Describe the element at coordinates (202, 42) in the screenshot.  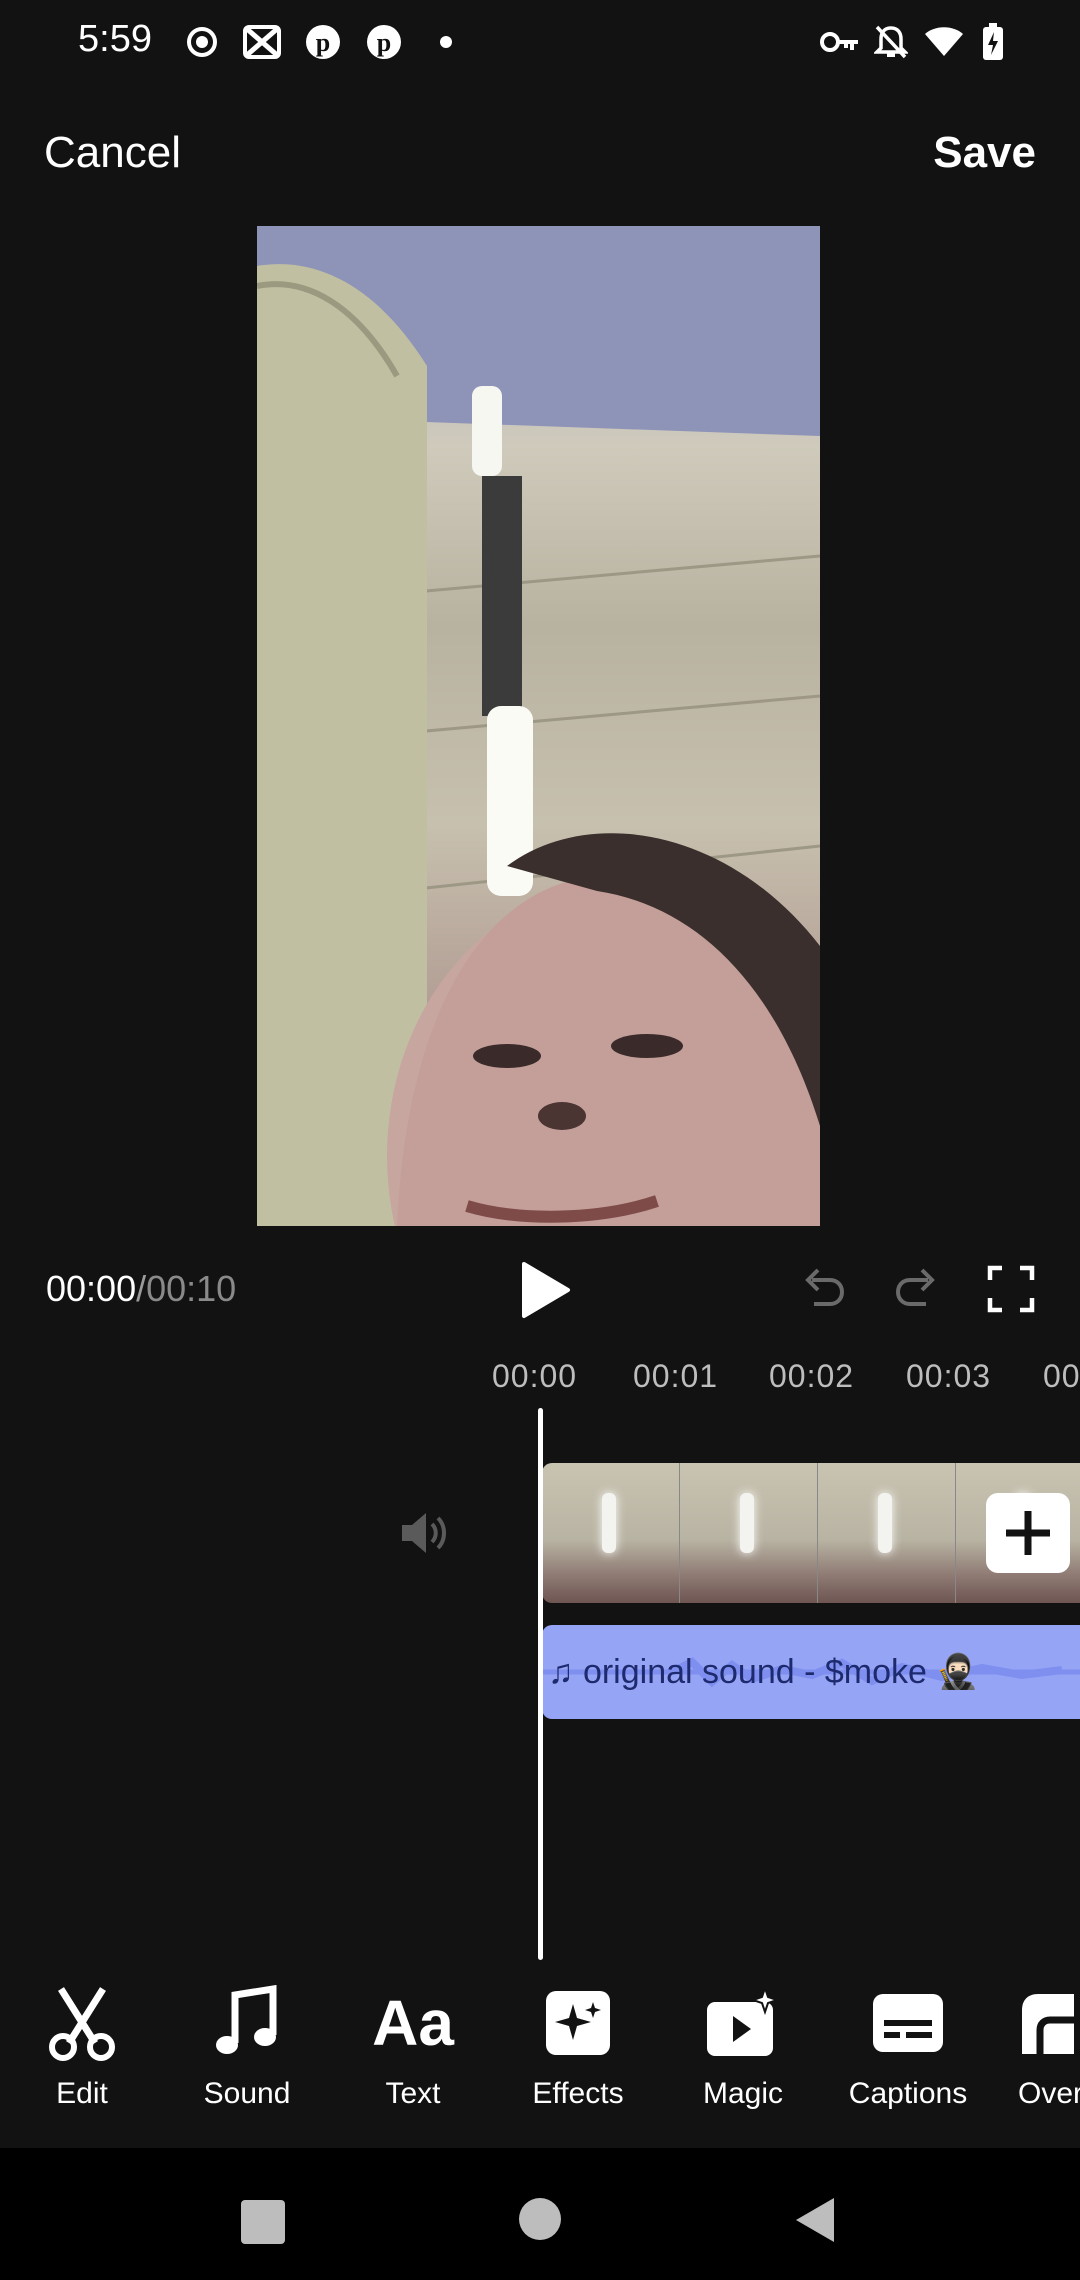
I see `record-icon` at that location.